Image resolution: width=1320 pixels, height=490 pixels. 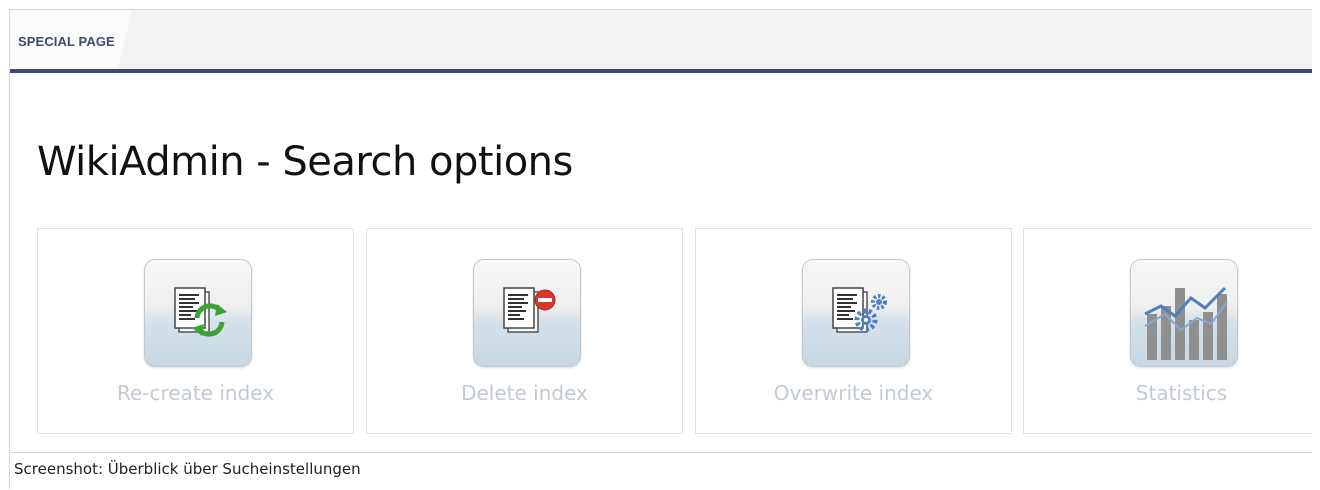 What do you see at coordinates (195, 393) in the screenshot?
I see `recreate-index-label: Re-create index` at bounding box center [195, 393].